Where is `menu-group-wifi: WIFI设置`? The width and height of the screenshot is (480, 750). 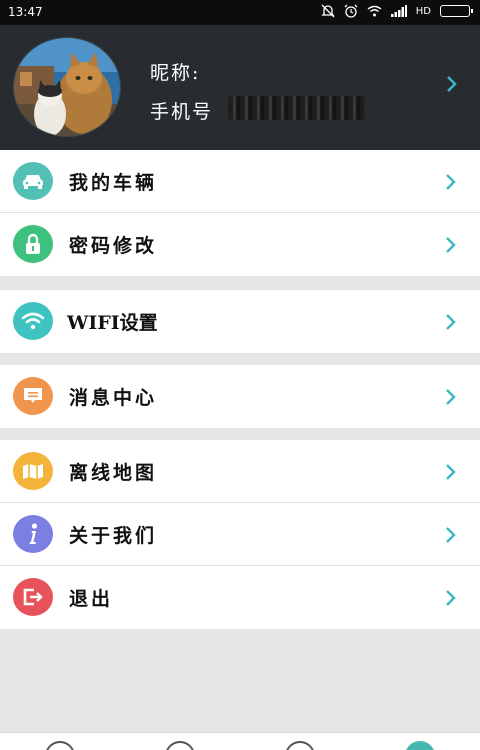
menu-group-wifi: WIFI设置 is located at coordinates (240, 321).